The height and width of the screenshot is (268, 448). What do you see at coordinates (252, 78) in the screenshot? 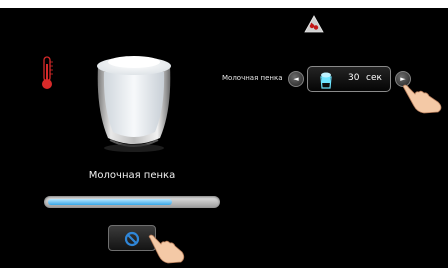
I see `setting-label: Молочная пенка` at bounding box center [252, 78].